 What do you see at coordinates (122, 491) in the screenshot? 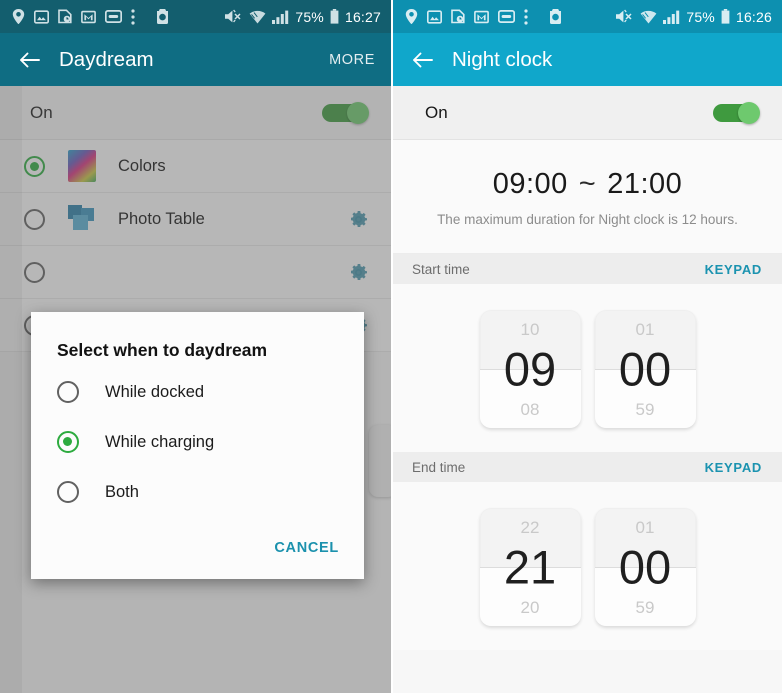
I see `dialog-option-label: Both` at bounding box center [122, 491].